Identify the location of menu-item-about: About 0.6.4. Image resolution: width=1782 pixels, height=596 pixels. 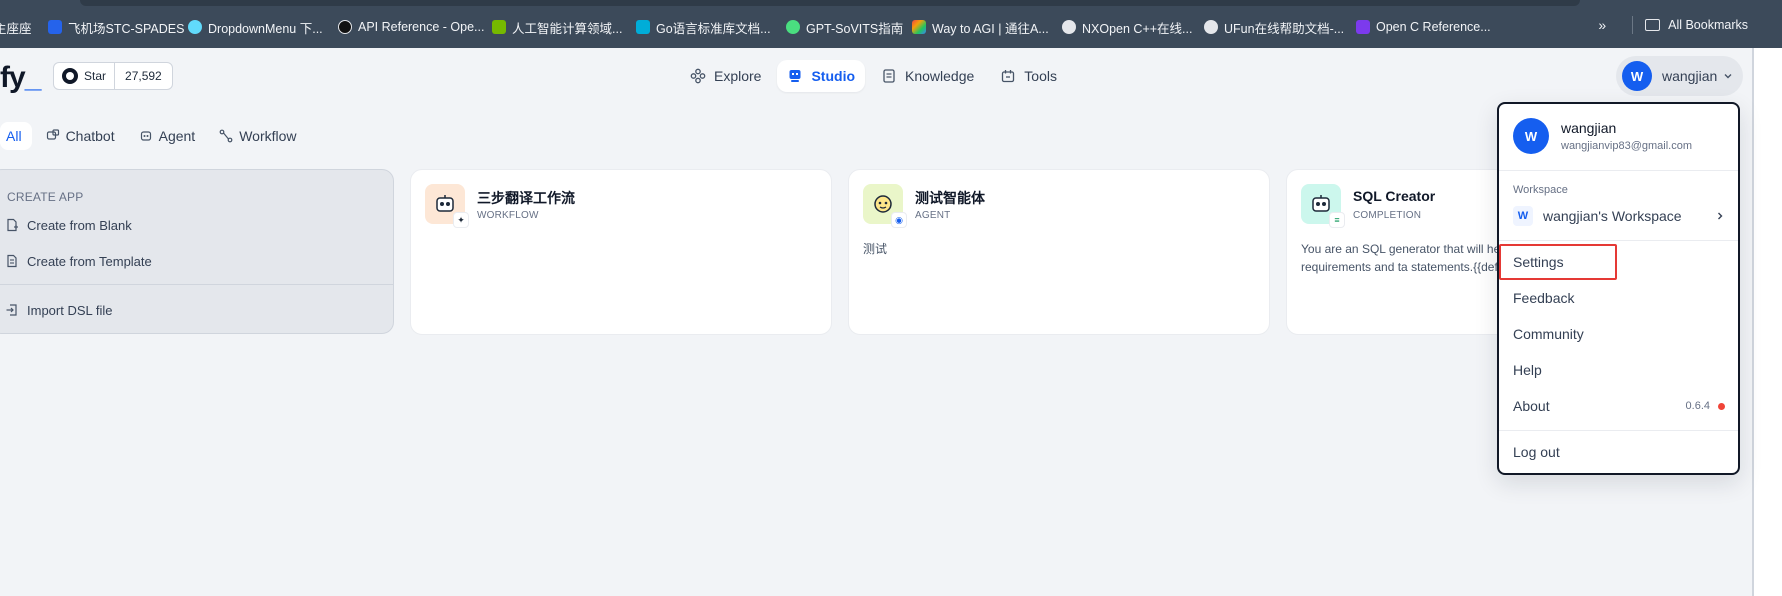
(1619, 406).